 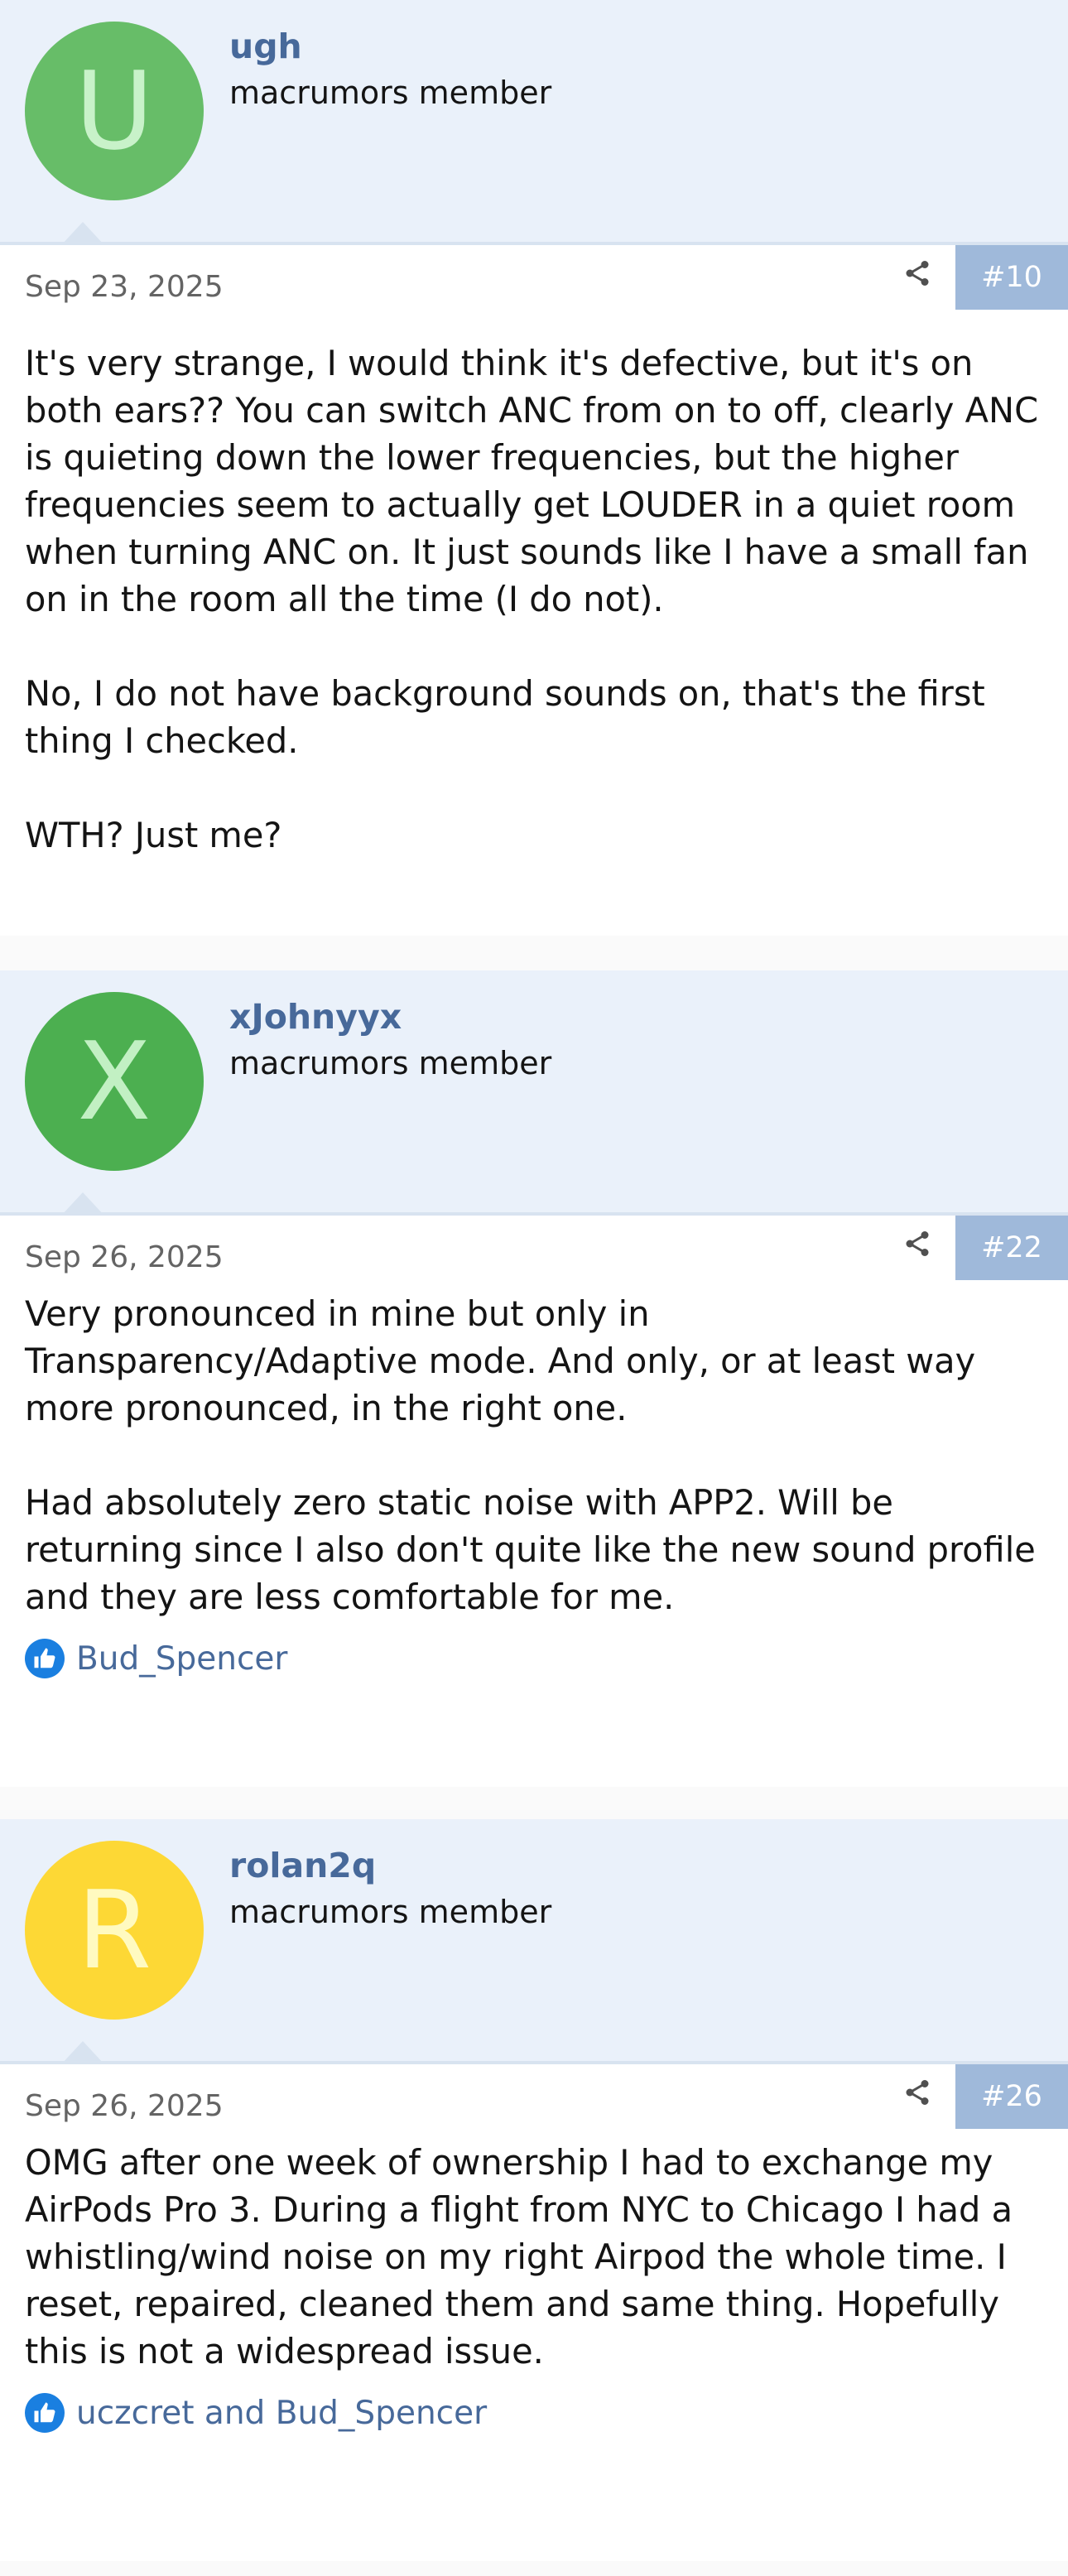 What do you see at coordinates (534, 122) in the screenshot?
I see `post-user-header: U ugh macrumors member` at bounding box center [534, 122].